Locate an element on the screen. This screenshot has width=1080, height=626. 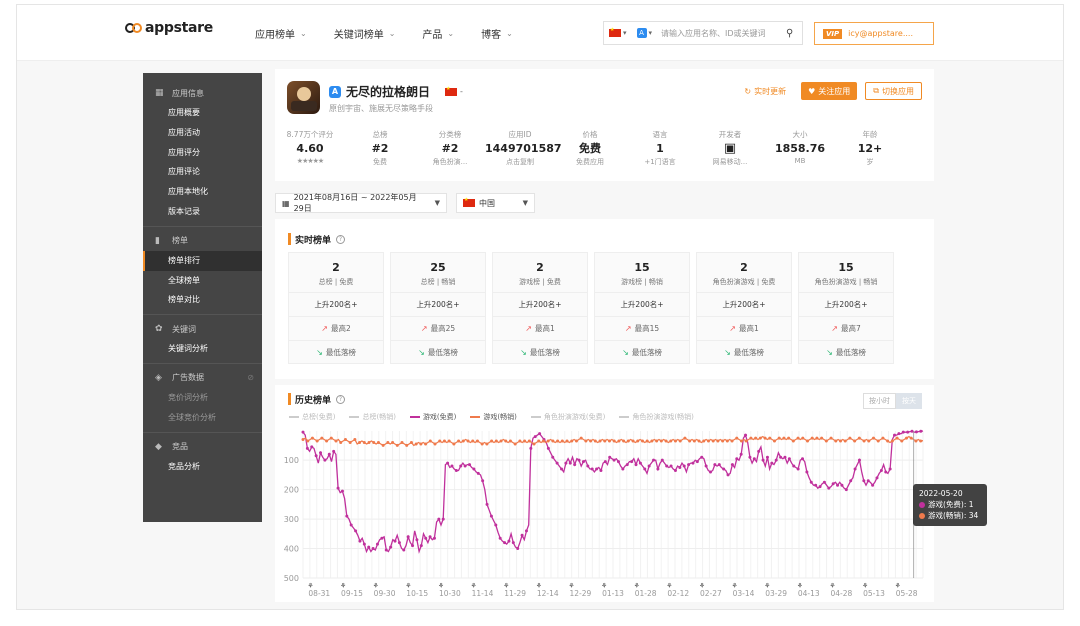
search-input: 请输入应用名称、ID或关键词 is located at coordinates (721, 33).